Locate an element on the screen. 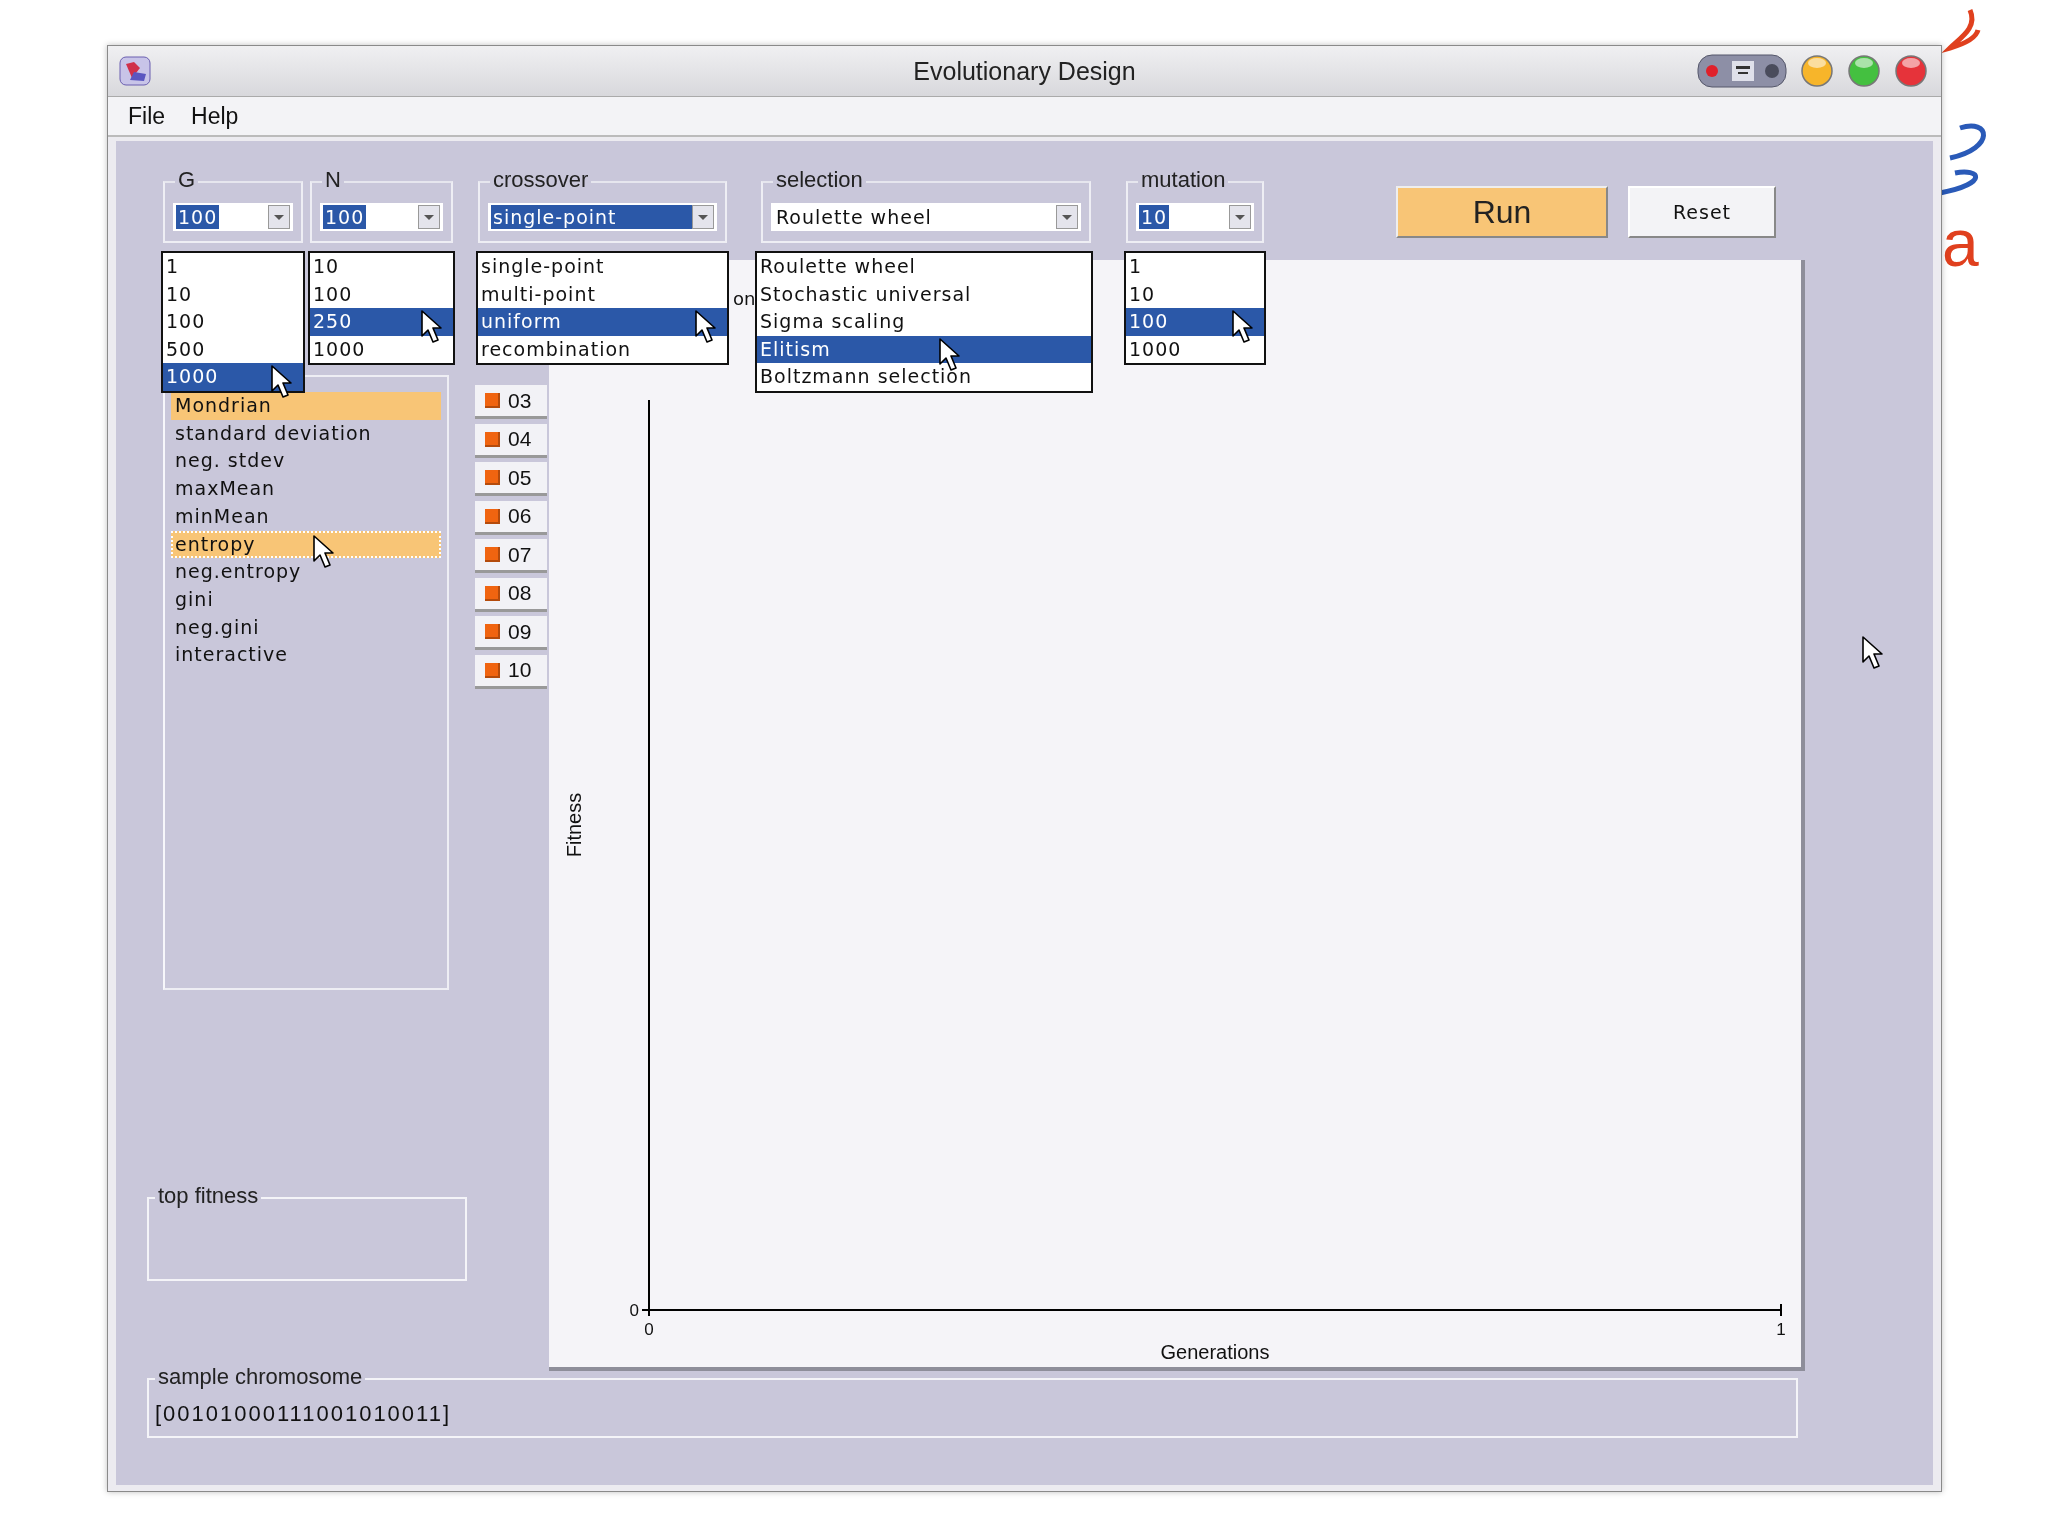 The height and width of the screenshot is (1536, 2048). tick-label: 1 is located at coordinates (1781, 1329).